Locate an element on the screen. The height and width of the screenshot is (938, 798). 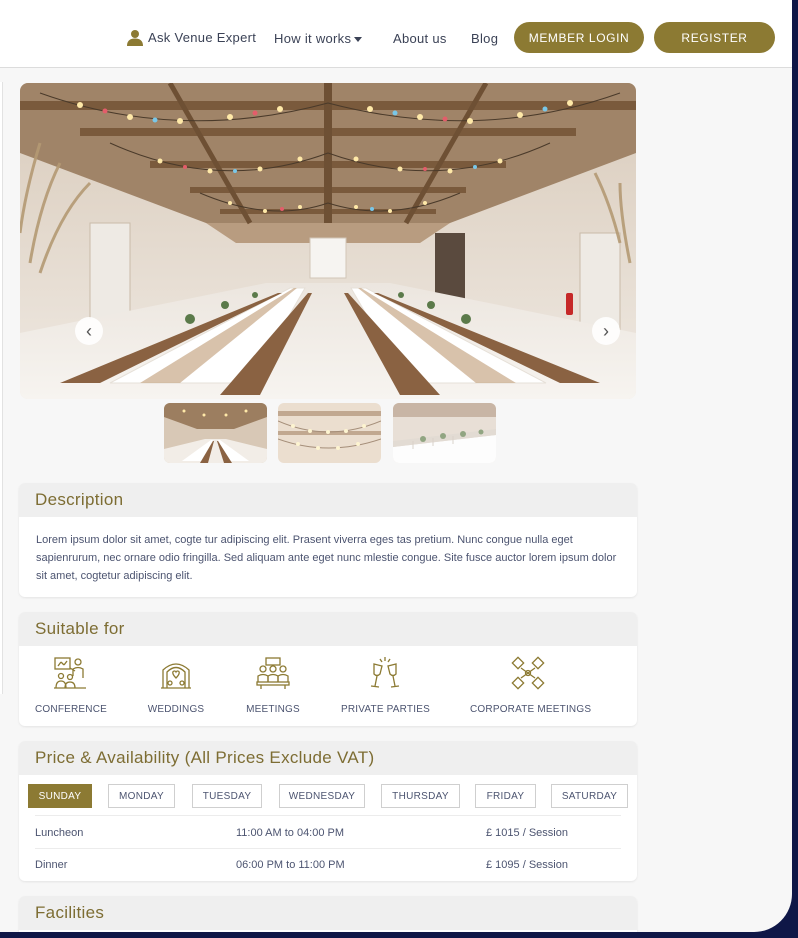
suitable-item-corporate-meetings: CORPORATE MEETINGS is located at coordinates (531, 685).